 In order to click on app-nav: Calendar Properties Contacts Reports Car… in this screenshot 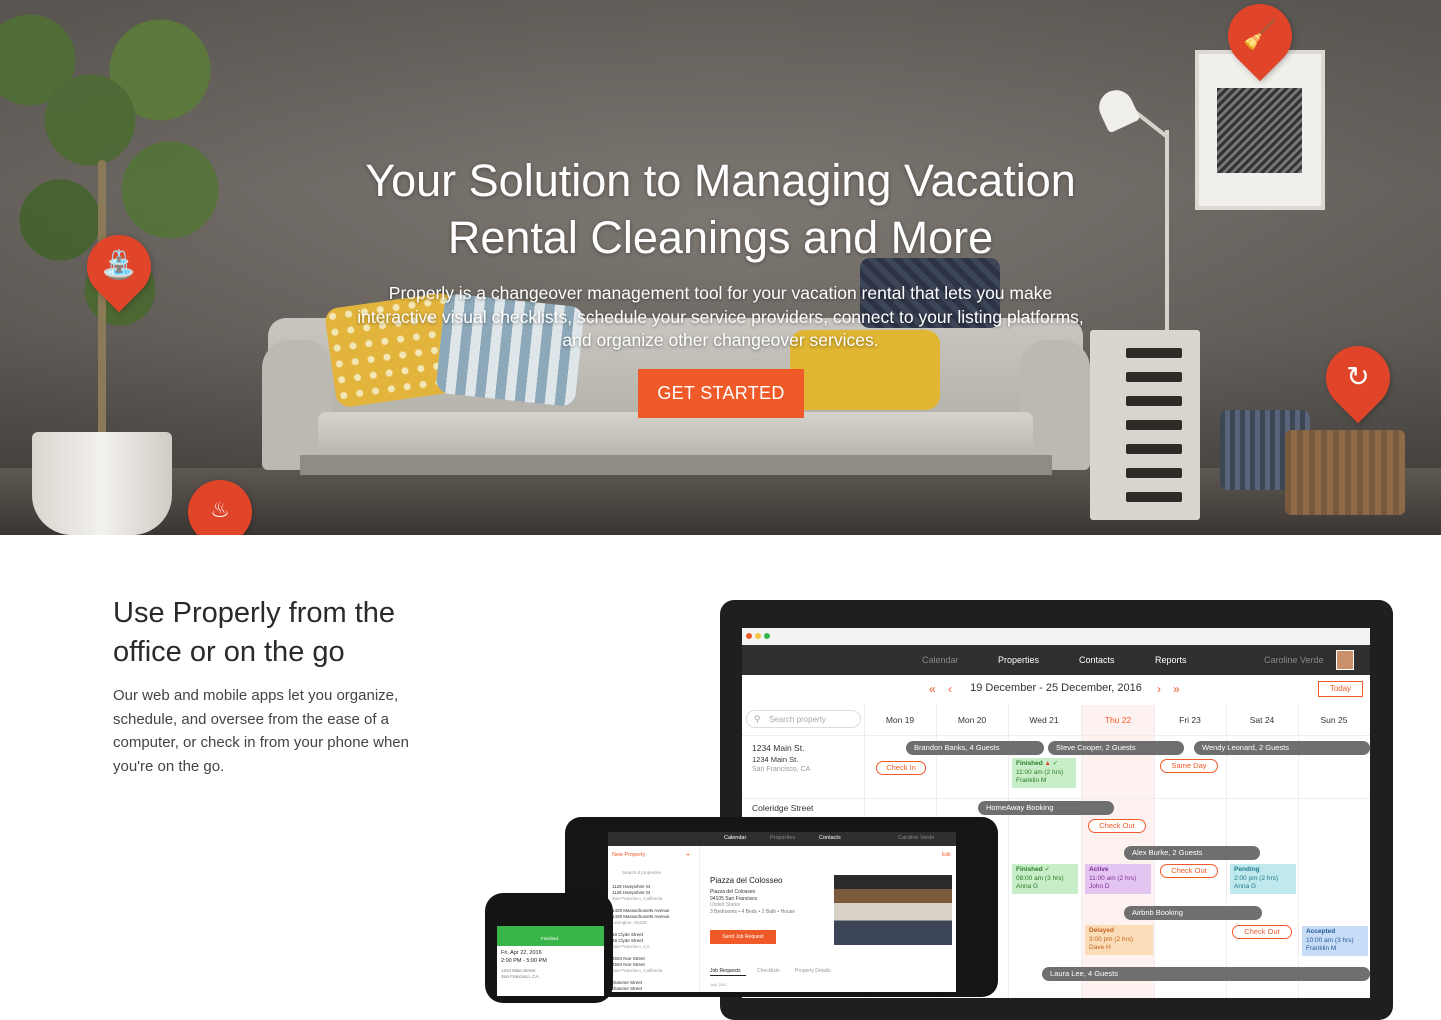, I will do `click(1056, 660)`.